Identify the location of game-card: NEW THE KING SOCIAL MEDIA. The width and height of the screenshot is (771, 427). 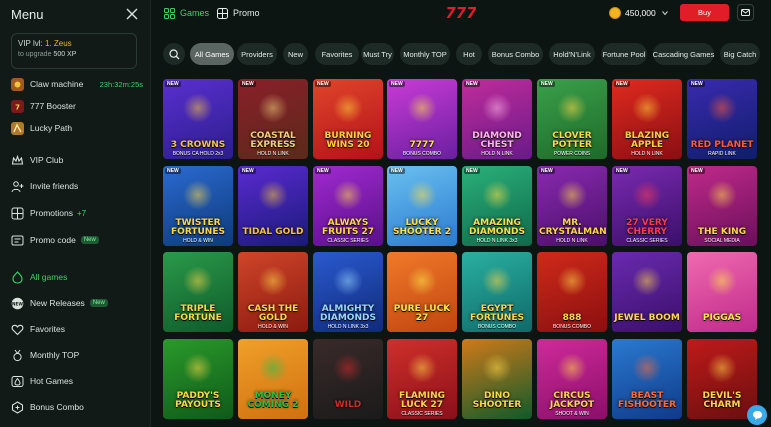
(722, 206).